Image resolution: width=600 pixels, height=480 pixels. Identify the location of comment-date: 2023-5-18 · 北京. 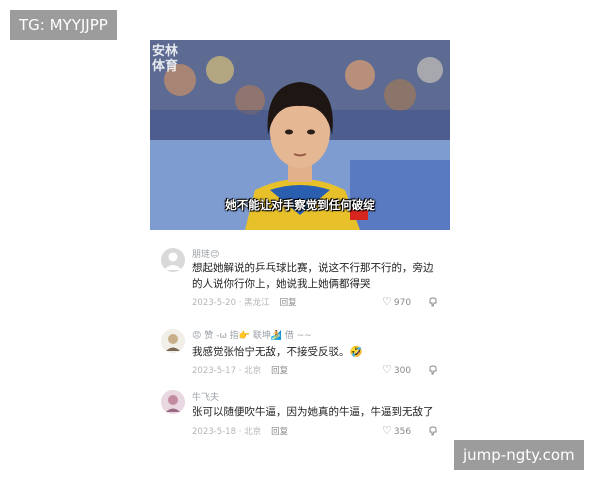
(227, 432).